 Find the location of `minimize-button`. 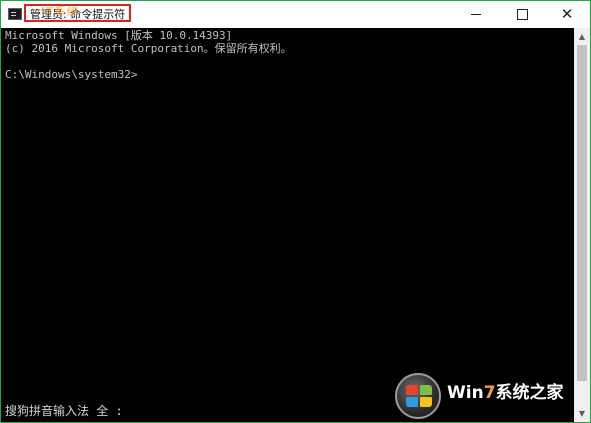

minimize-button is located at coordinates (476, 14).